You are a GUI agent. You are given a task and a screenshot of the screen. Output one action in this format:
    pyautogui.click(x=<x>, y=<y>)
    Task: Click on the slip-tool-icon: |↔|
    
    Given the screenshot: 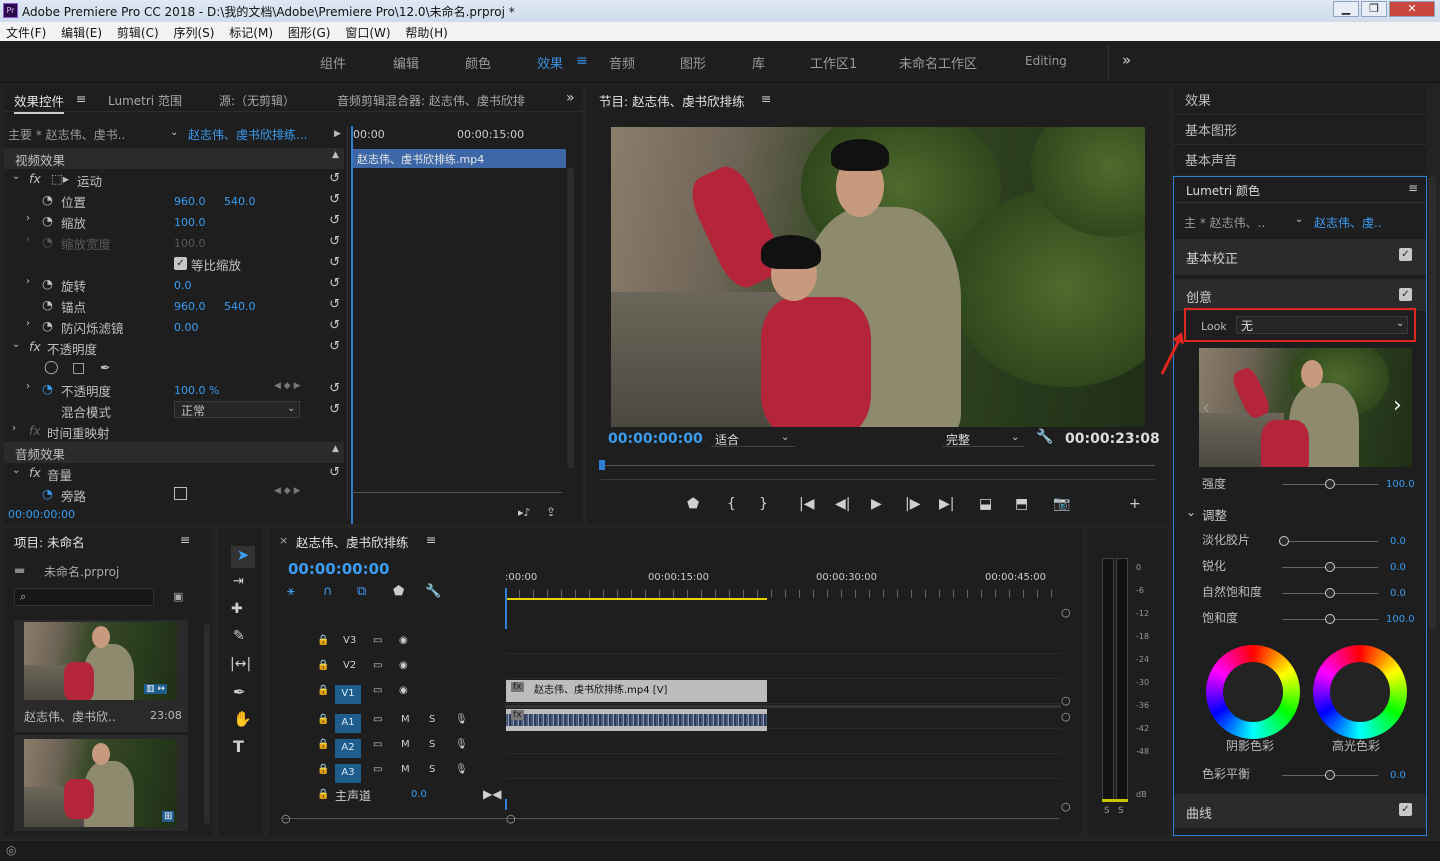 What is the action you would take?
    pyautogui.click(x=240, y=664)
    